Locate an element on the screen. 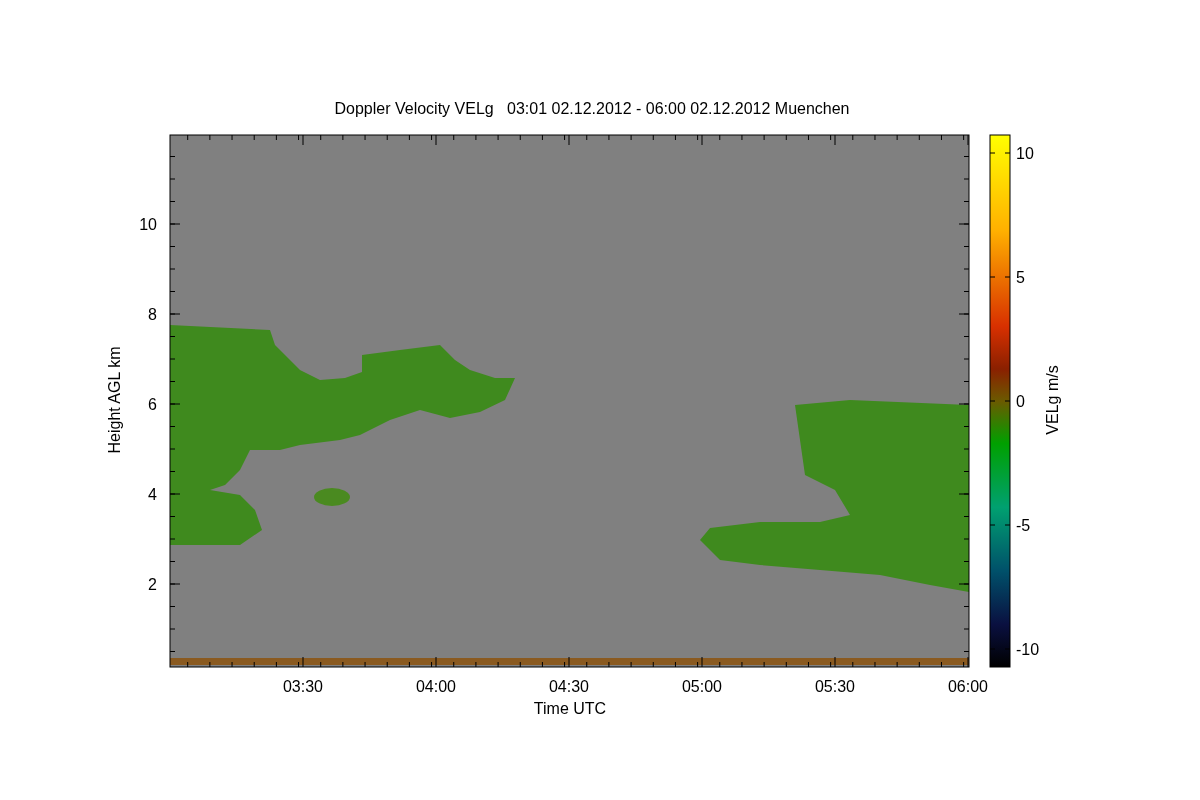  colorbar-tick-label: -10 is located at coordinates (1028, 649).